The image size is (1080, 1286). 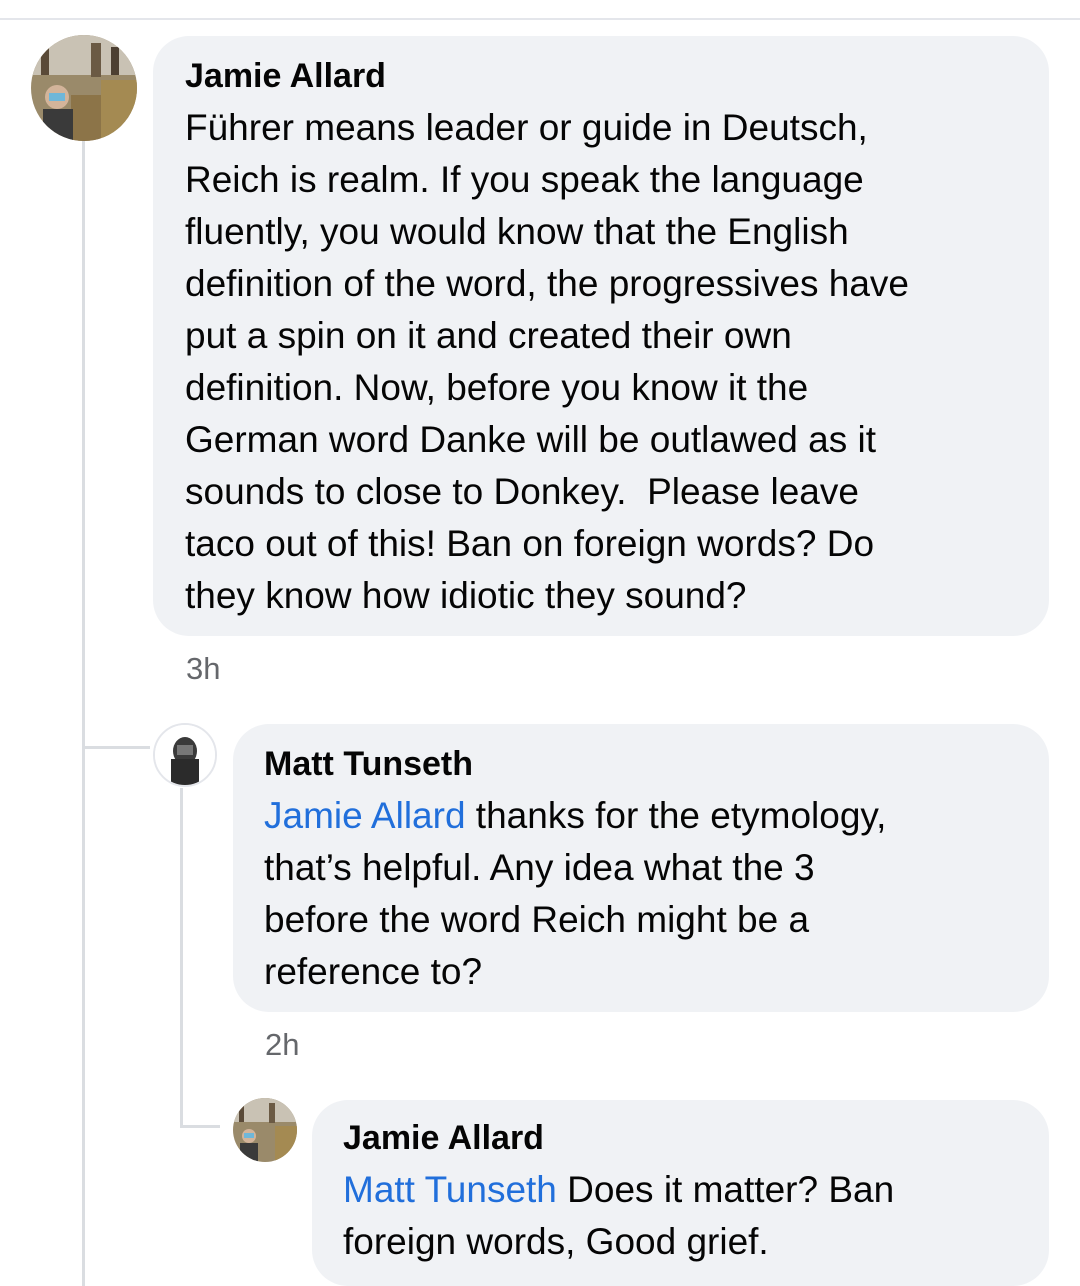 What do you see at coordinates (282, 1045) in the screenshot?
I see `comment-timestamp: 2h` at bounding box center [282, 1045].